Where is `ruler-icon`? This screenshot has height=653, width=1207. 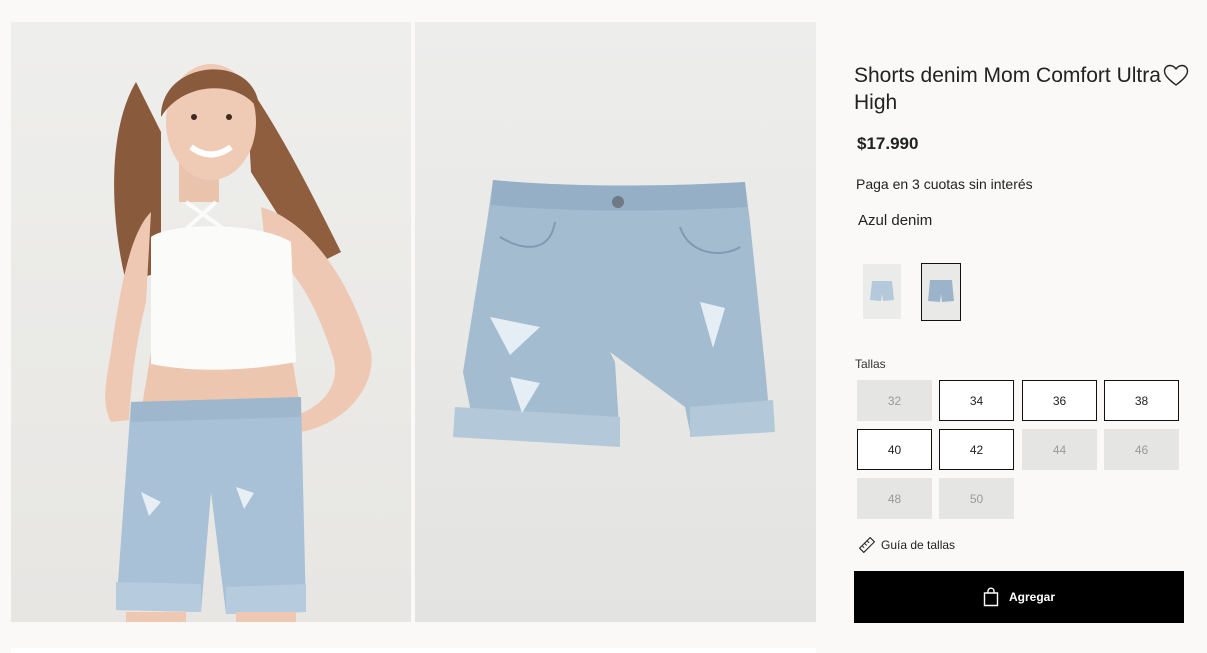
ruler-icon is located at coordinates (867, 545).